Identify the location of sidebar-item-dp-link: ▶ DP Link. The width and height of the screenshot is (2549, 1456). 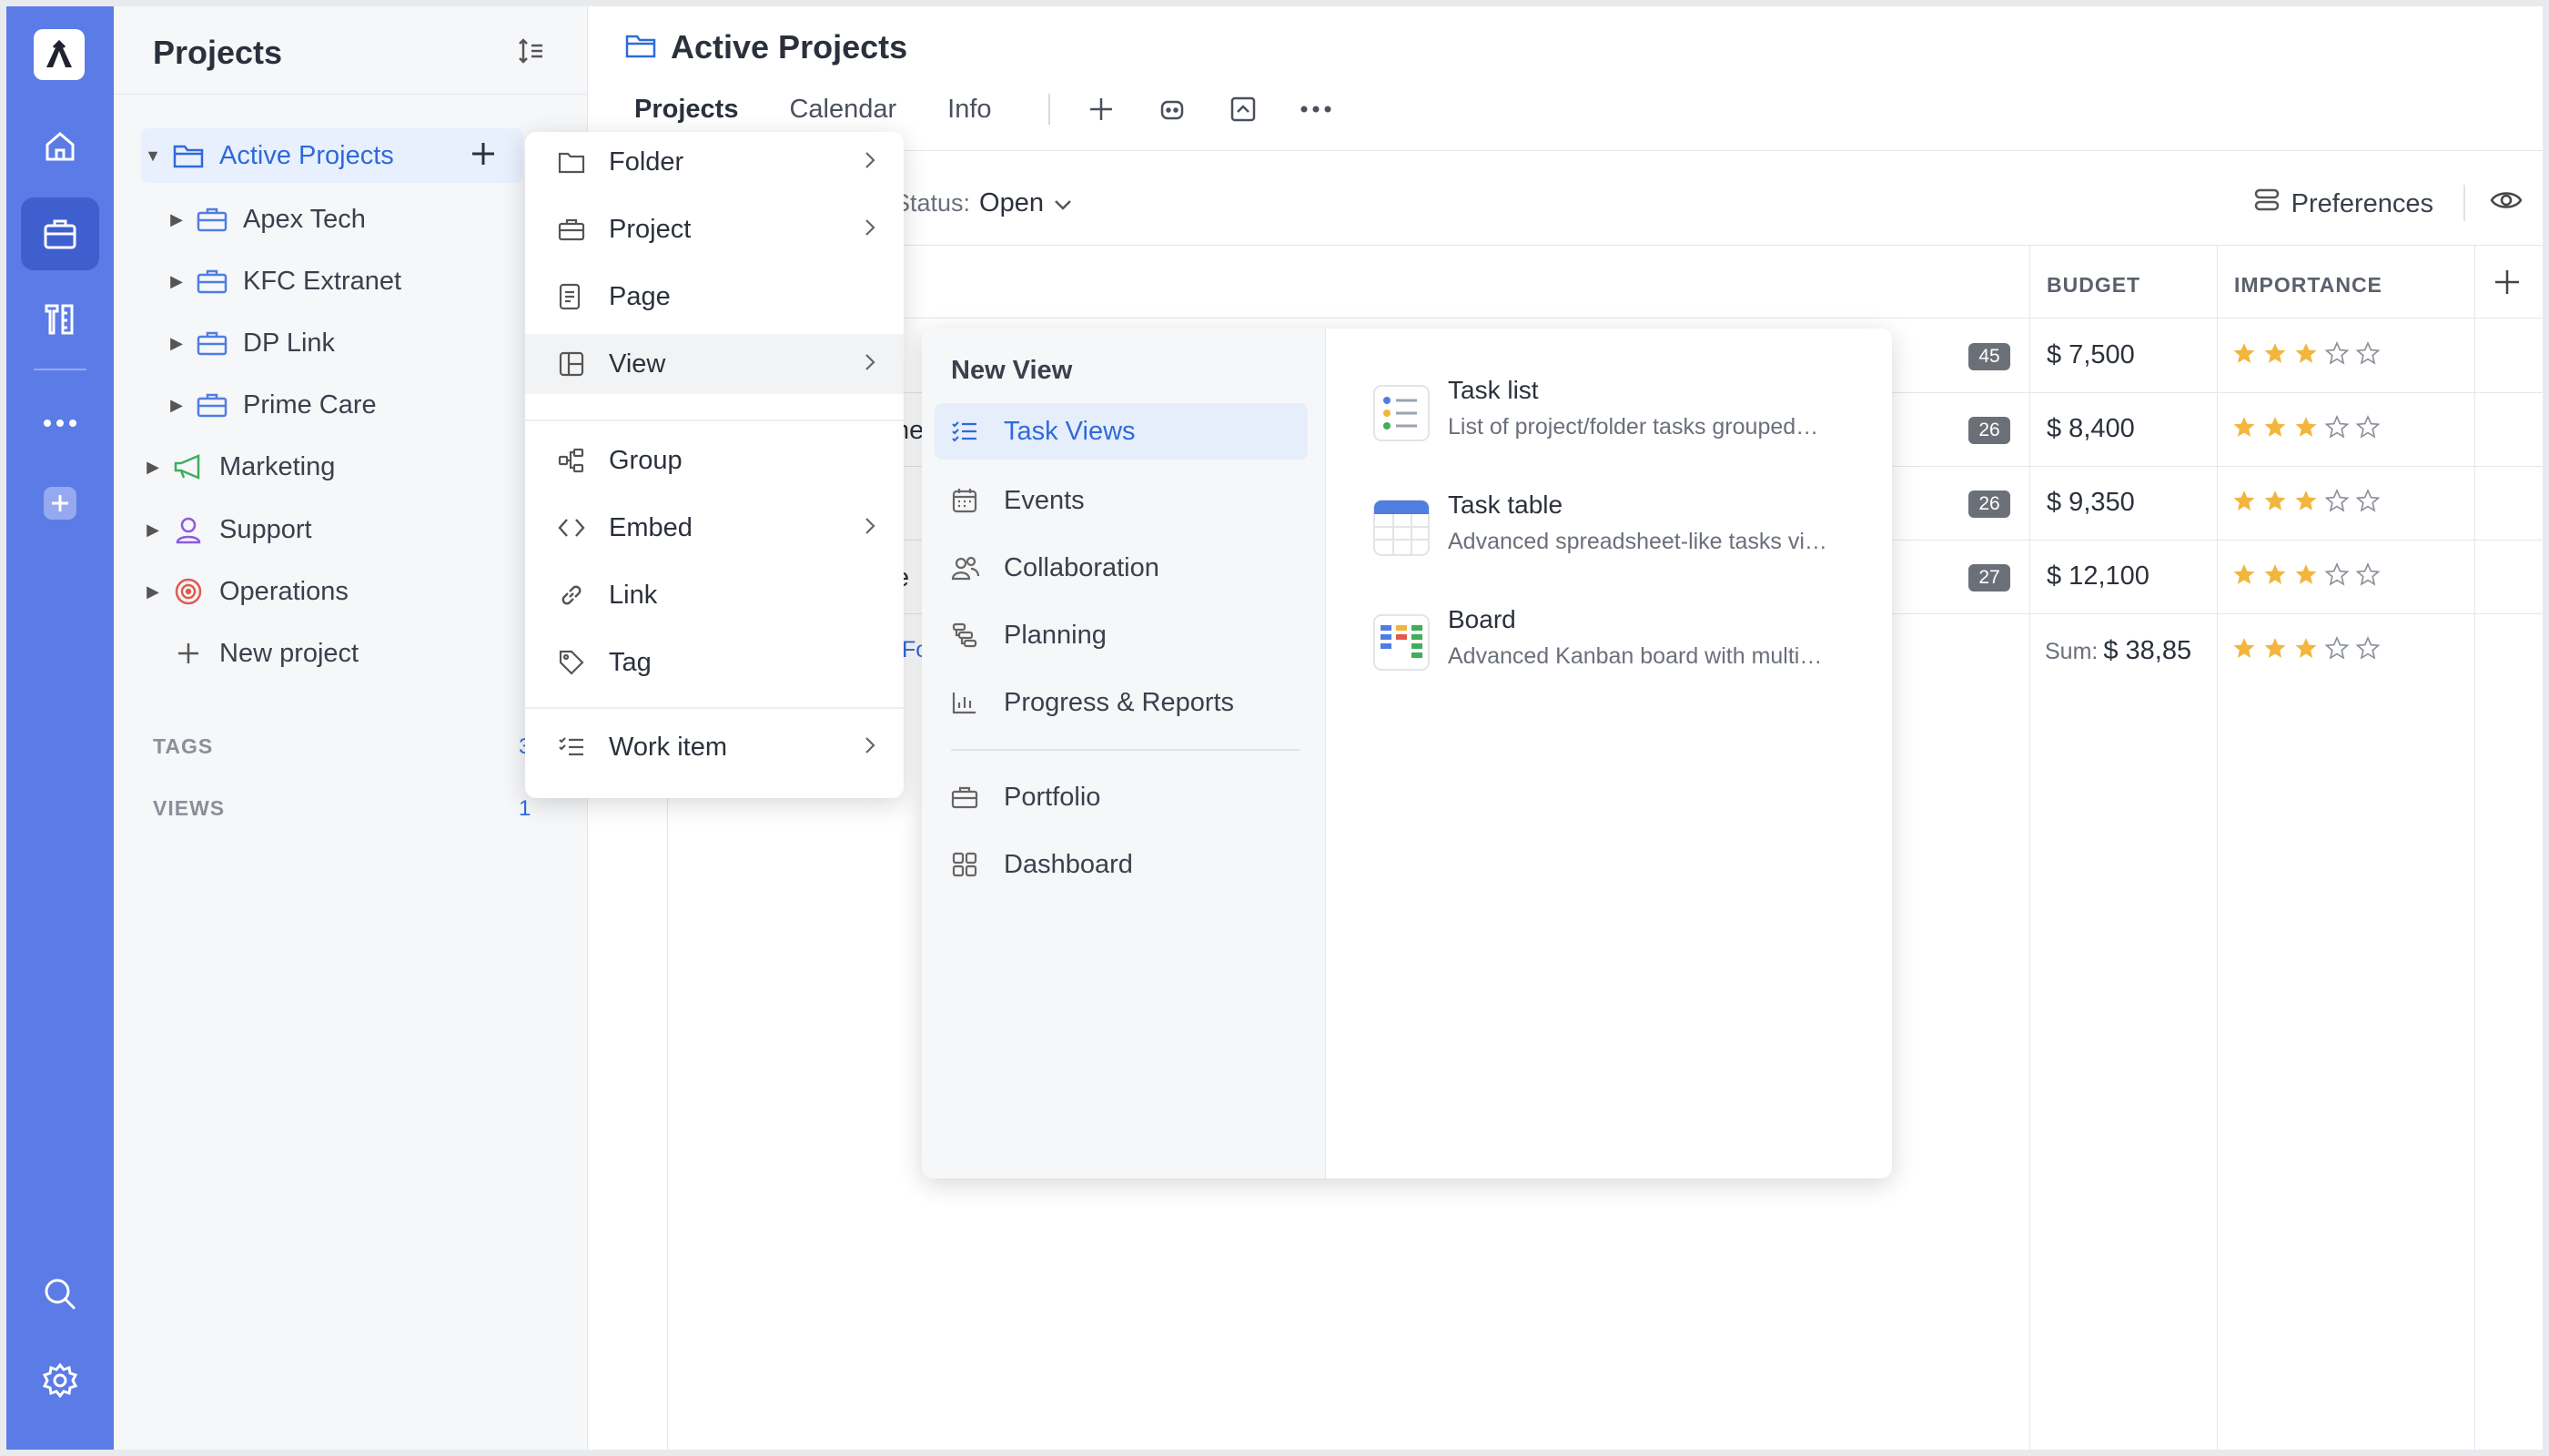
(250, 343).